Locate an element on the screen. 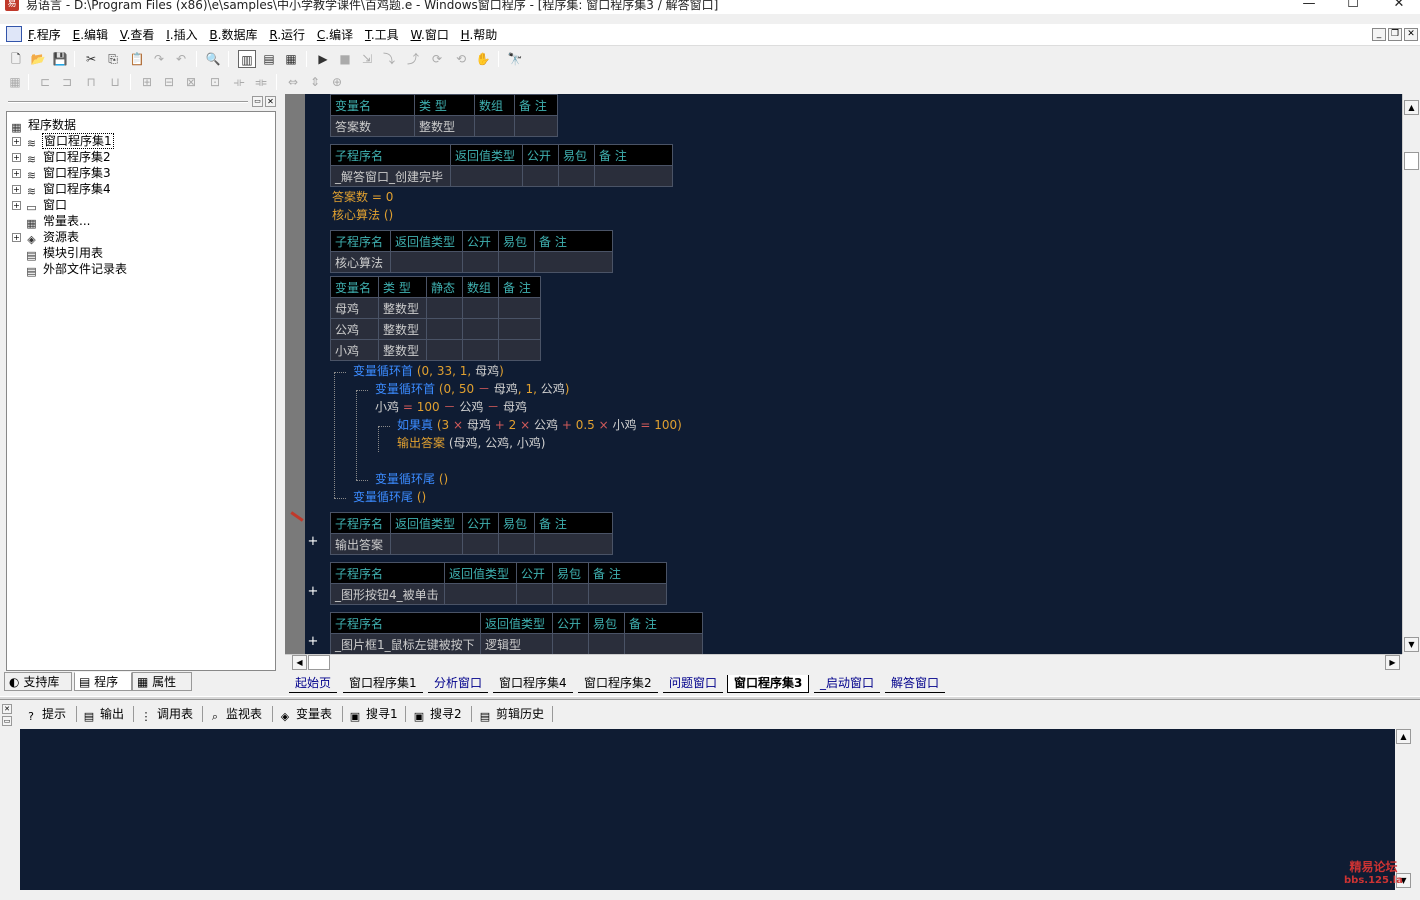  menu-program: F.程序 is located at coordinates (44, 35).